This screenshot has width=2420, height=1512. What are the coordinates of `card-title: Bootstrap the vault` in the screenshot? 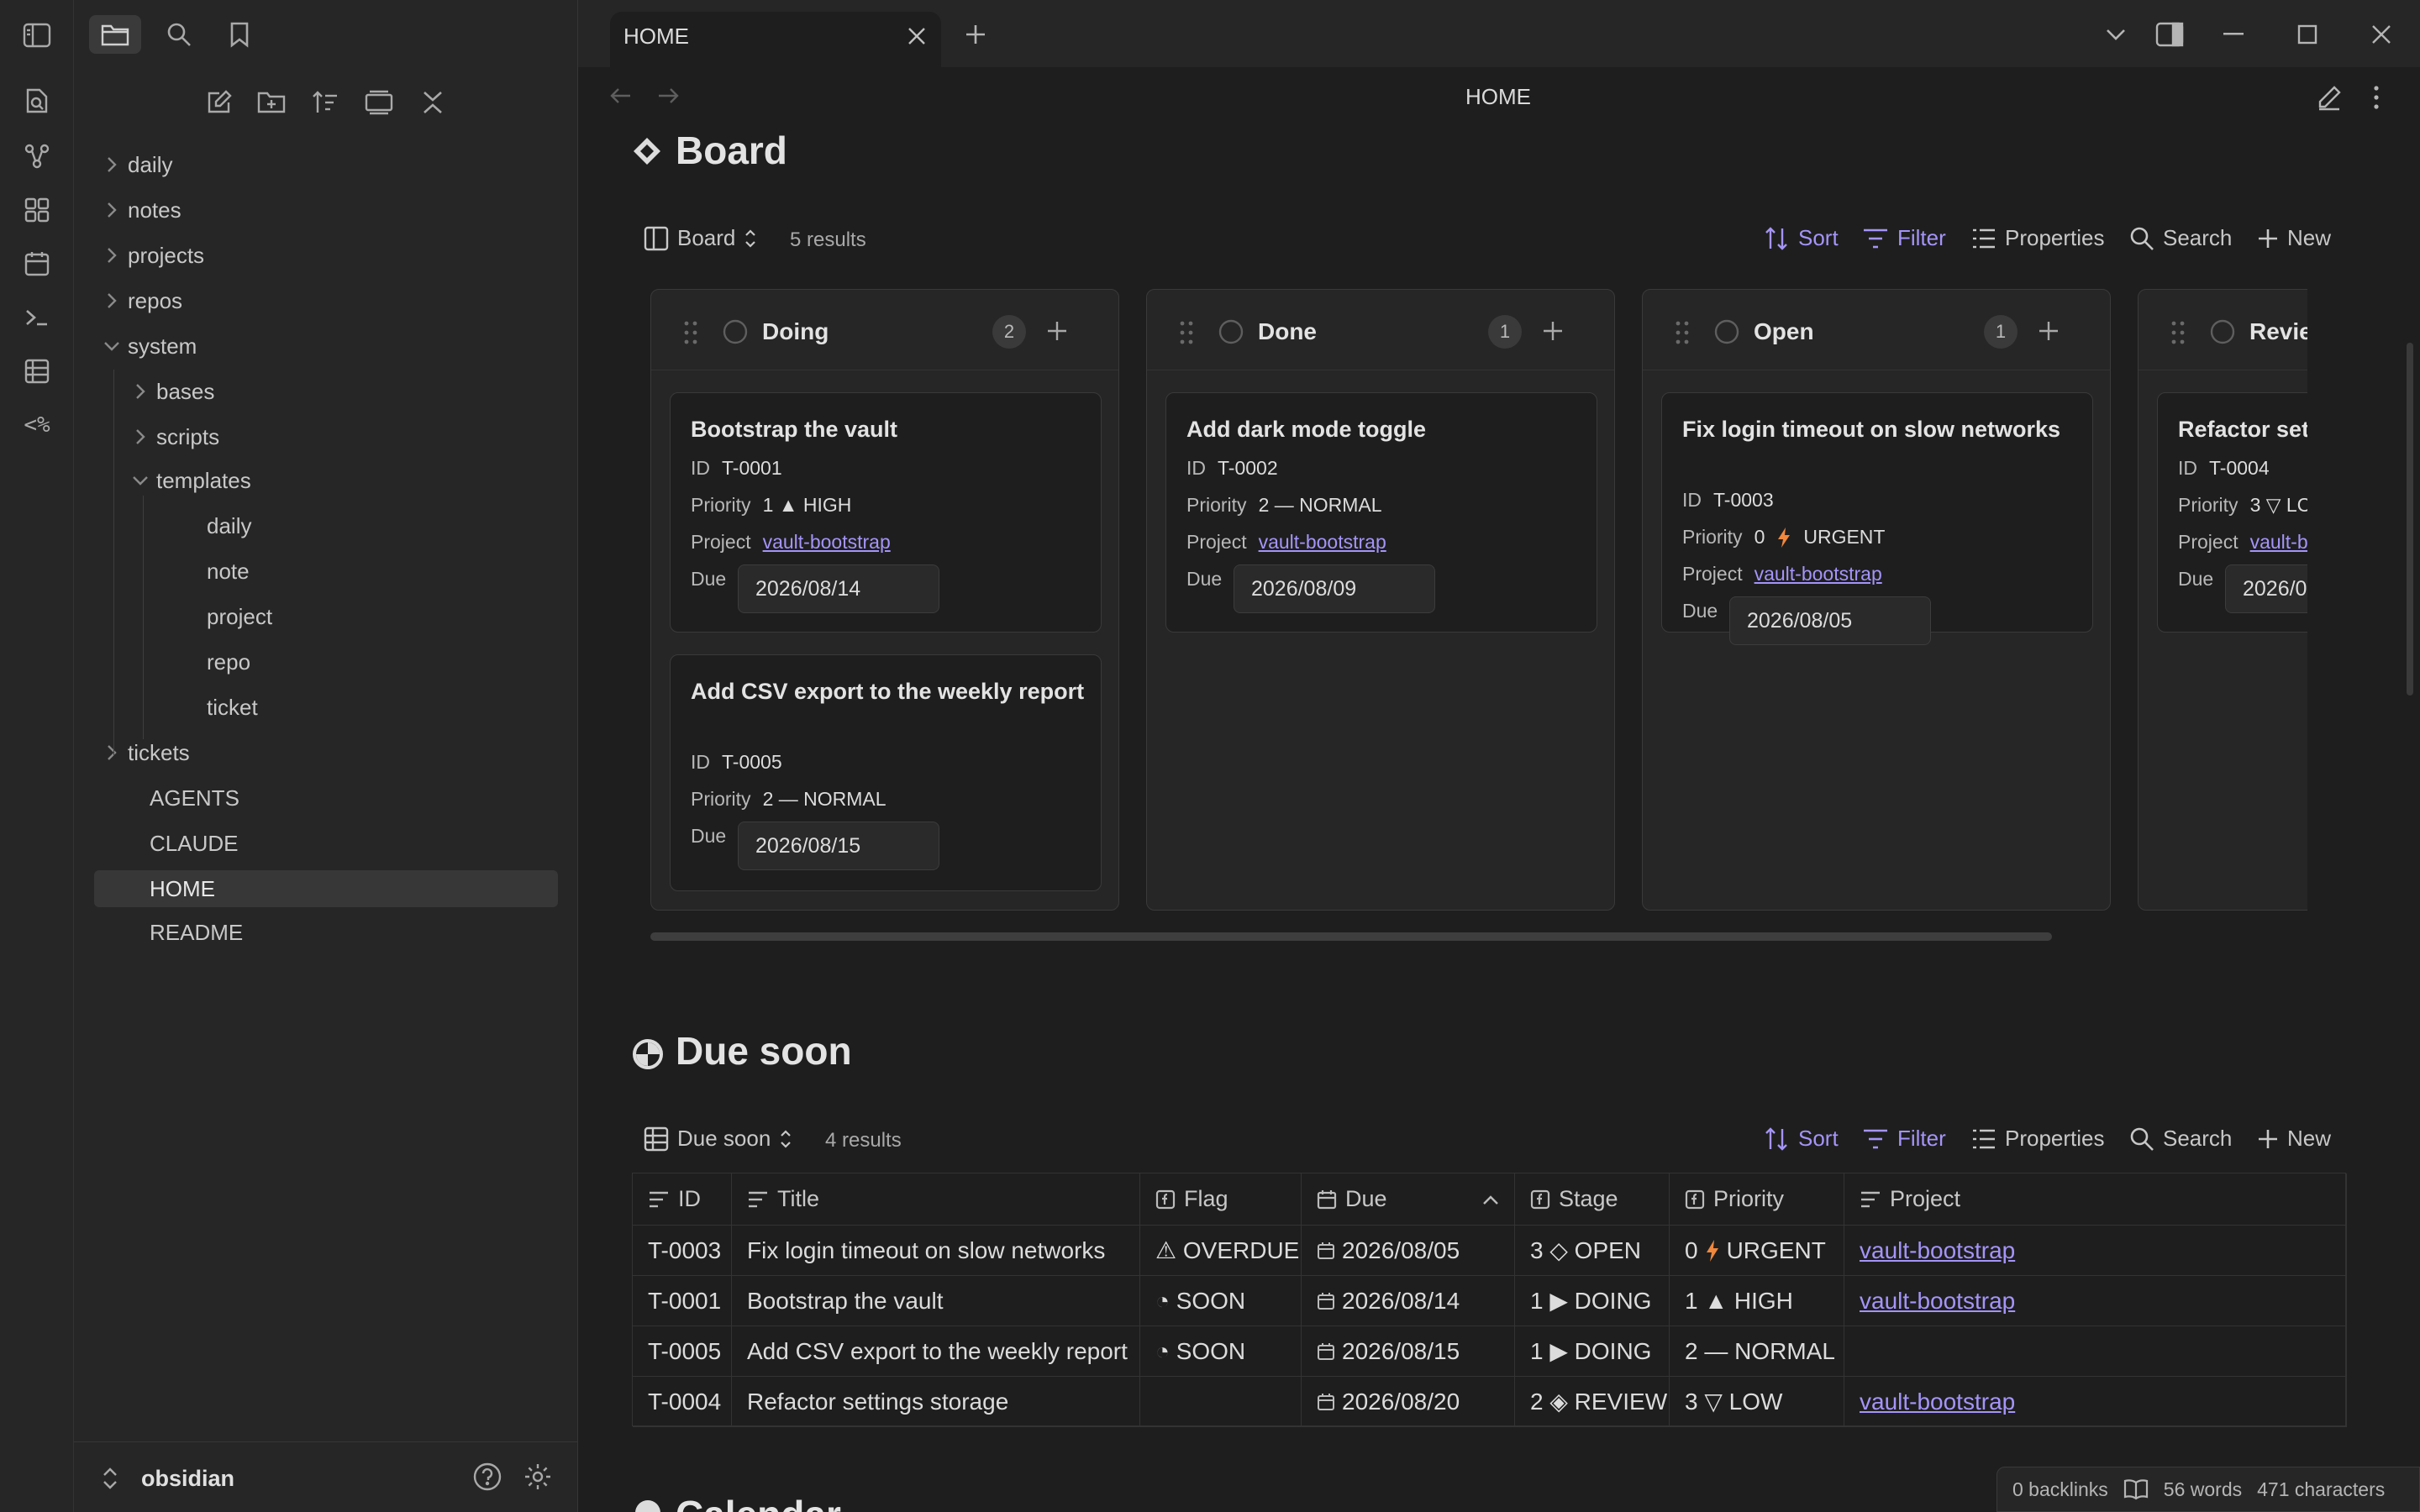 It's located at (889, 429).